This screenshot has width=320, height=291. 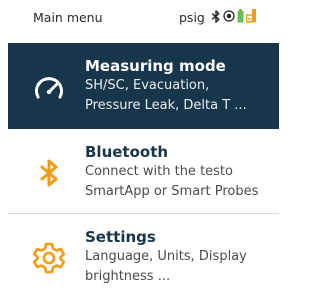 What do you see at coordinates (172, 191) in the screenshot?
I see `menu-item-description-line-2: SmartApp or Smart Probes` at bounding box center [172, 191].